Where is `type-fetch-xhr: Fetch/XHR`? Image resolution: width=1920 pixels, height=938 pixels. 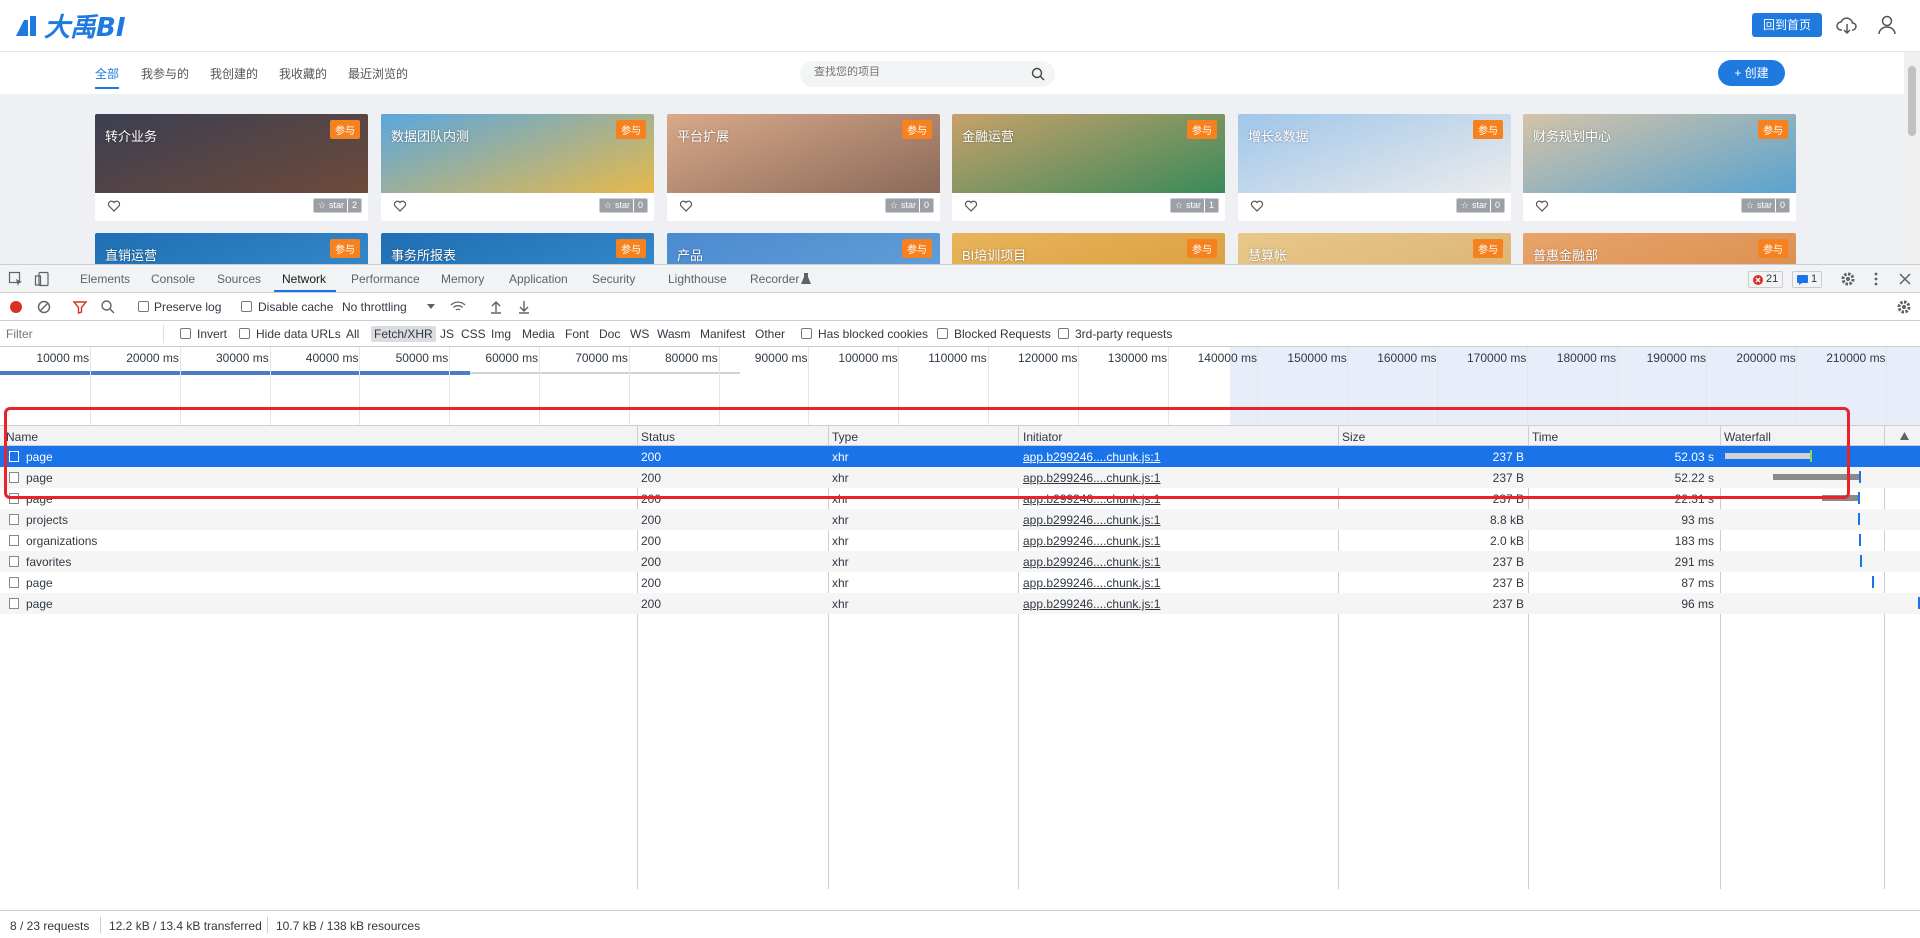 type-fetch-xhr: Fetch/XHR is located at coordinates (403, 334).